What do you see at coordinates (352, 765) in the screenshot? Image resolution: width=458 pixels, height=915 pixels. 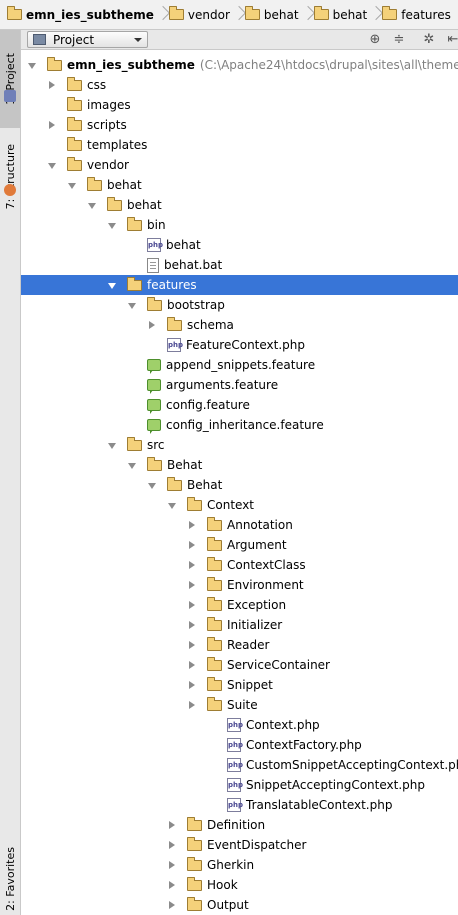 I see `tree-item-label: CustomSnippetAcceptingContext.php` at bounding box center [352, 765].